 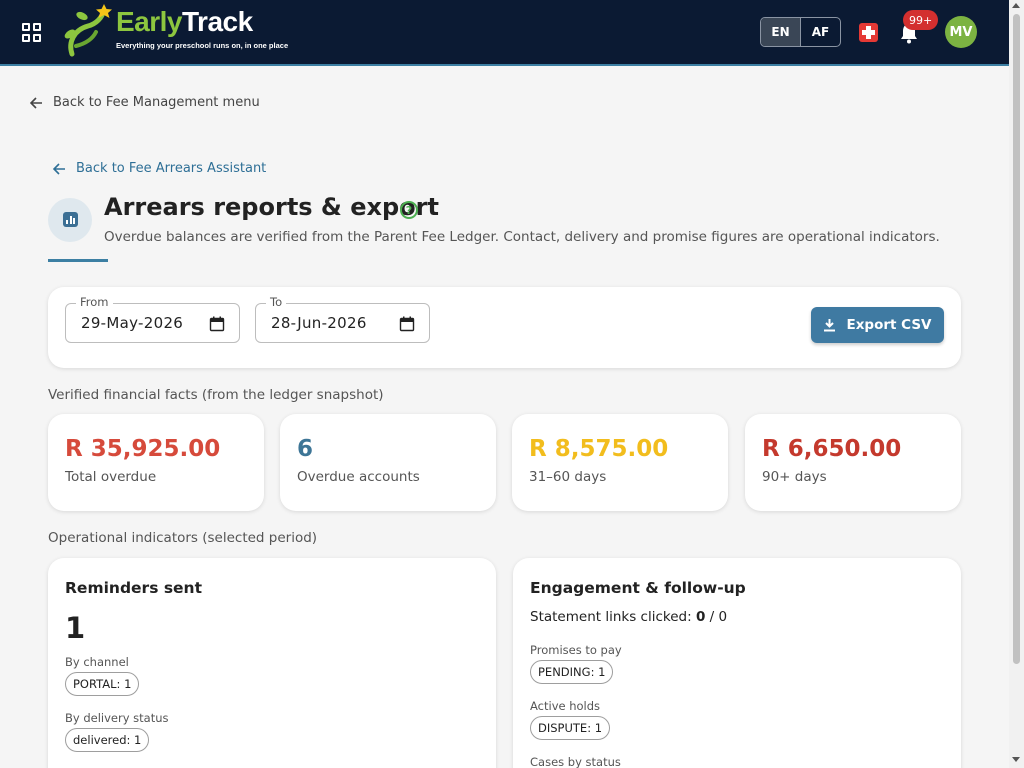 What do you see at coordinates (134, 588) in the screenshot?
I see `reminders-title: Reminders sent` at bounding box center [134, 588].